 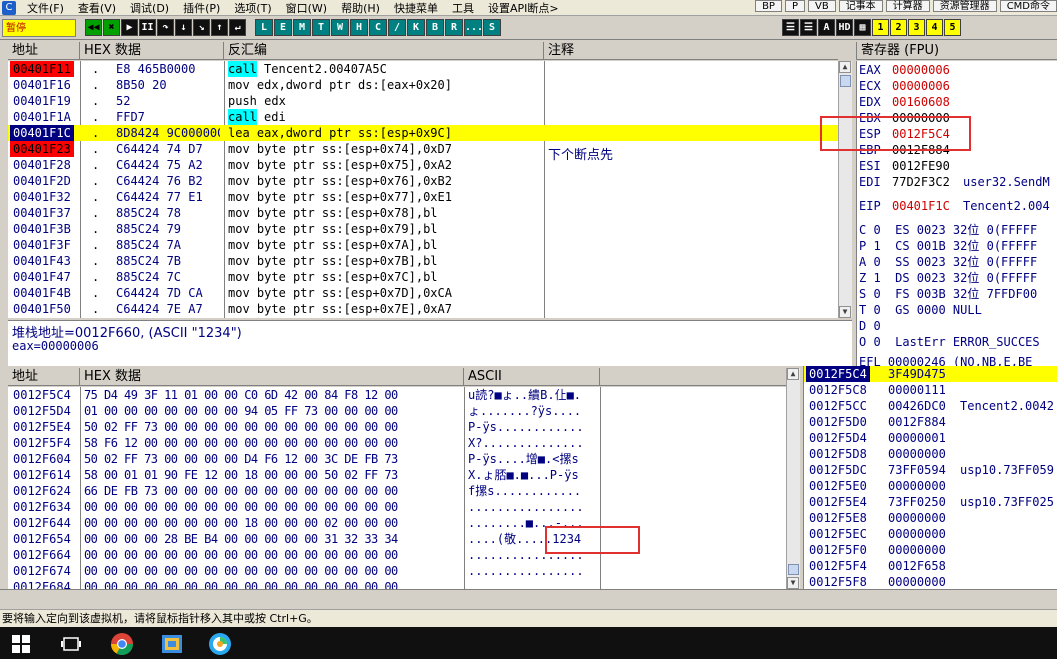 I want to click on flag-line: O 0 LastErr ERROR_SUCCES, so click(x=949, y=342).